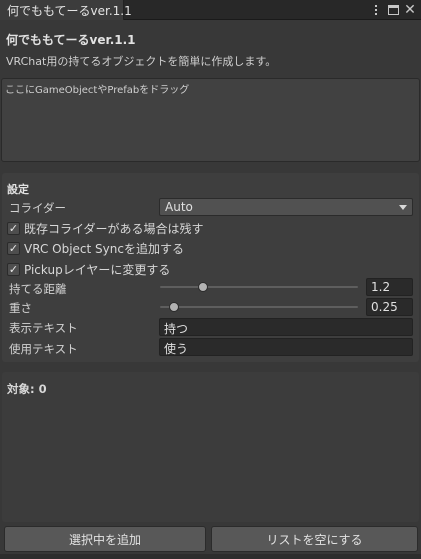 The image size is (421, 559). Describe the element at coordinates (141, 61) in the screenshot. I see `page-description: VRChat用の持てるオブジェクトを簡単に作成します。` at that location.